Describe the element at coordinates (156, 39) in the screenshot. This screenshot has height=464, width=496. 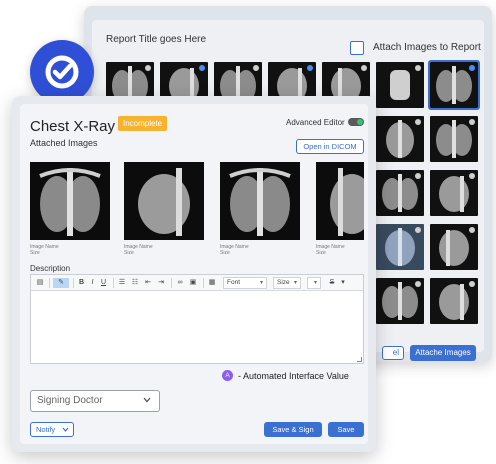
I see `report-title: Report Title goes Here` at that location.